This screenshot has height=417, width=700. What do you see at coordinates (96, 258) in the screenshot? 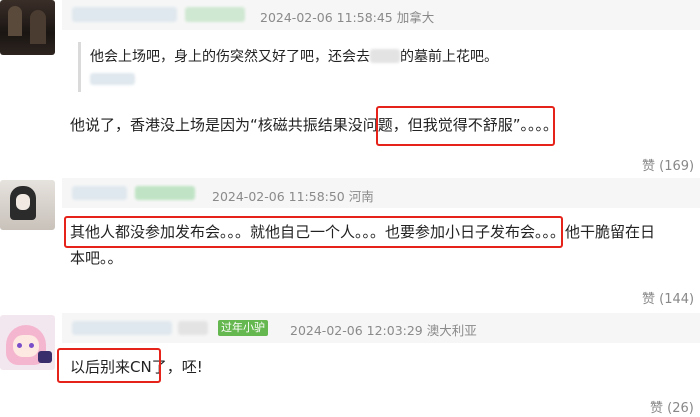
I see `comment-body-line: 本吧。。` at bounding box center [96, 258].